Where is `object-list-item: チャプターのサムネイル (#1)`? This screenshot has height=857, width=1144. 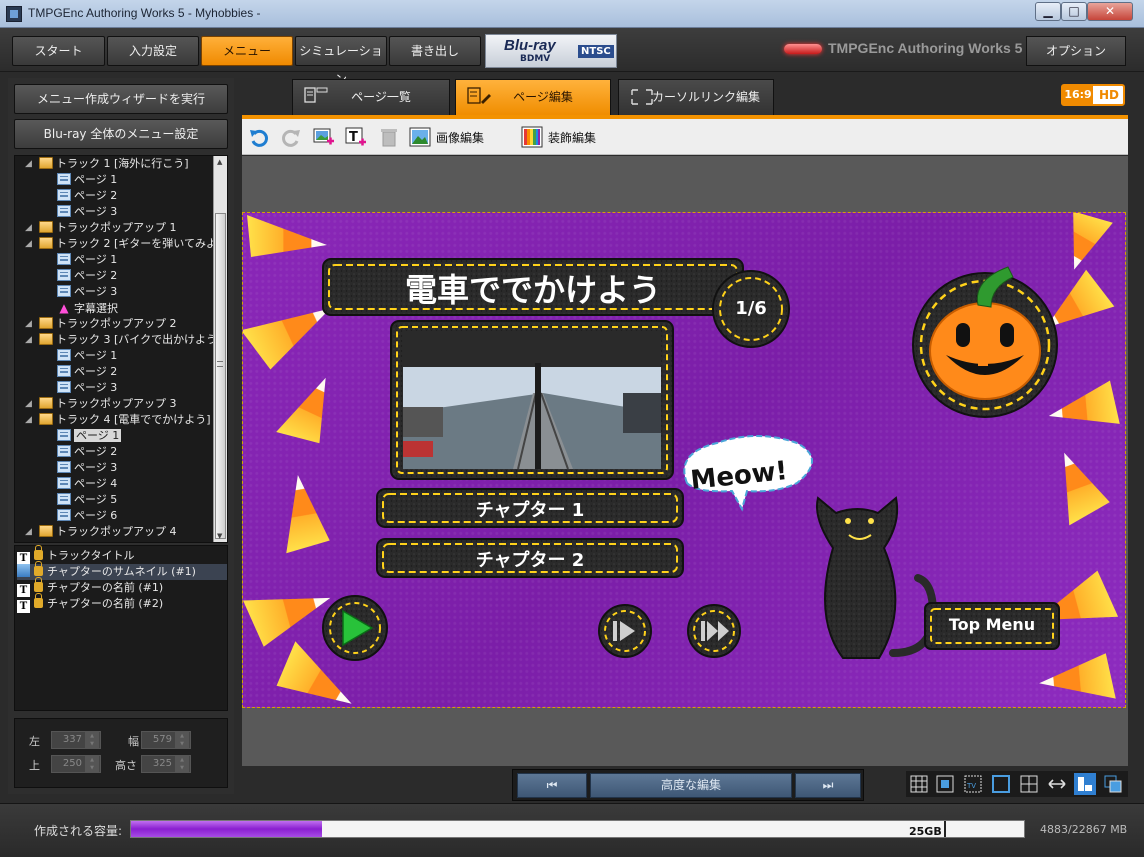 object-list-item: チャプターのサムネイル (#1) is located at coordinates (122, 570).